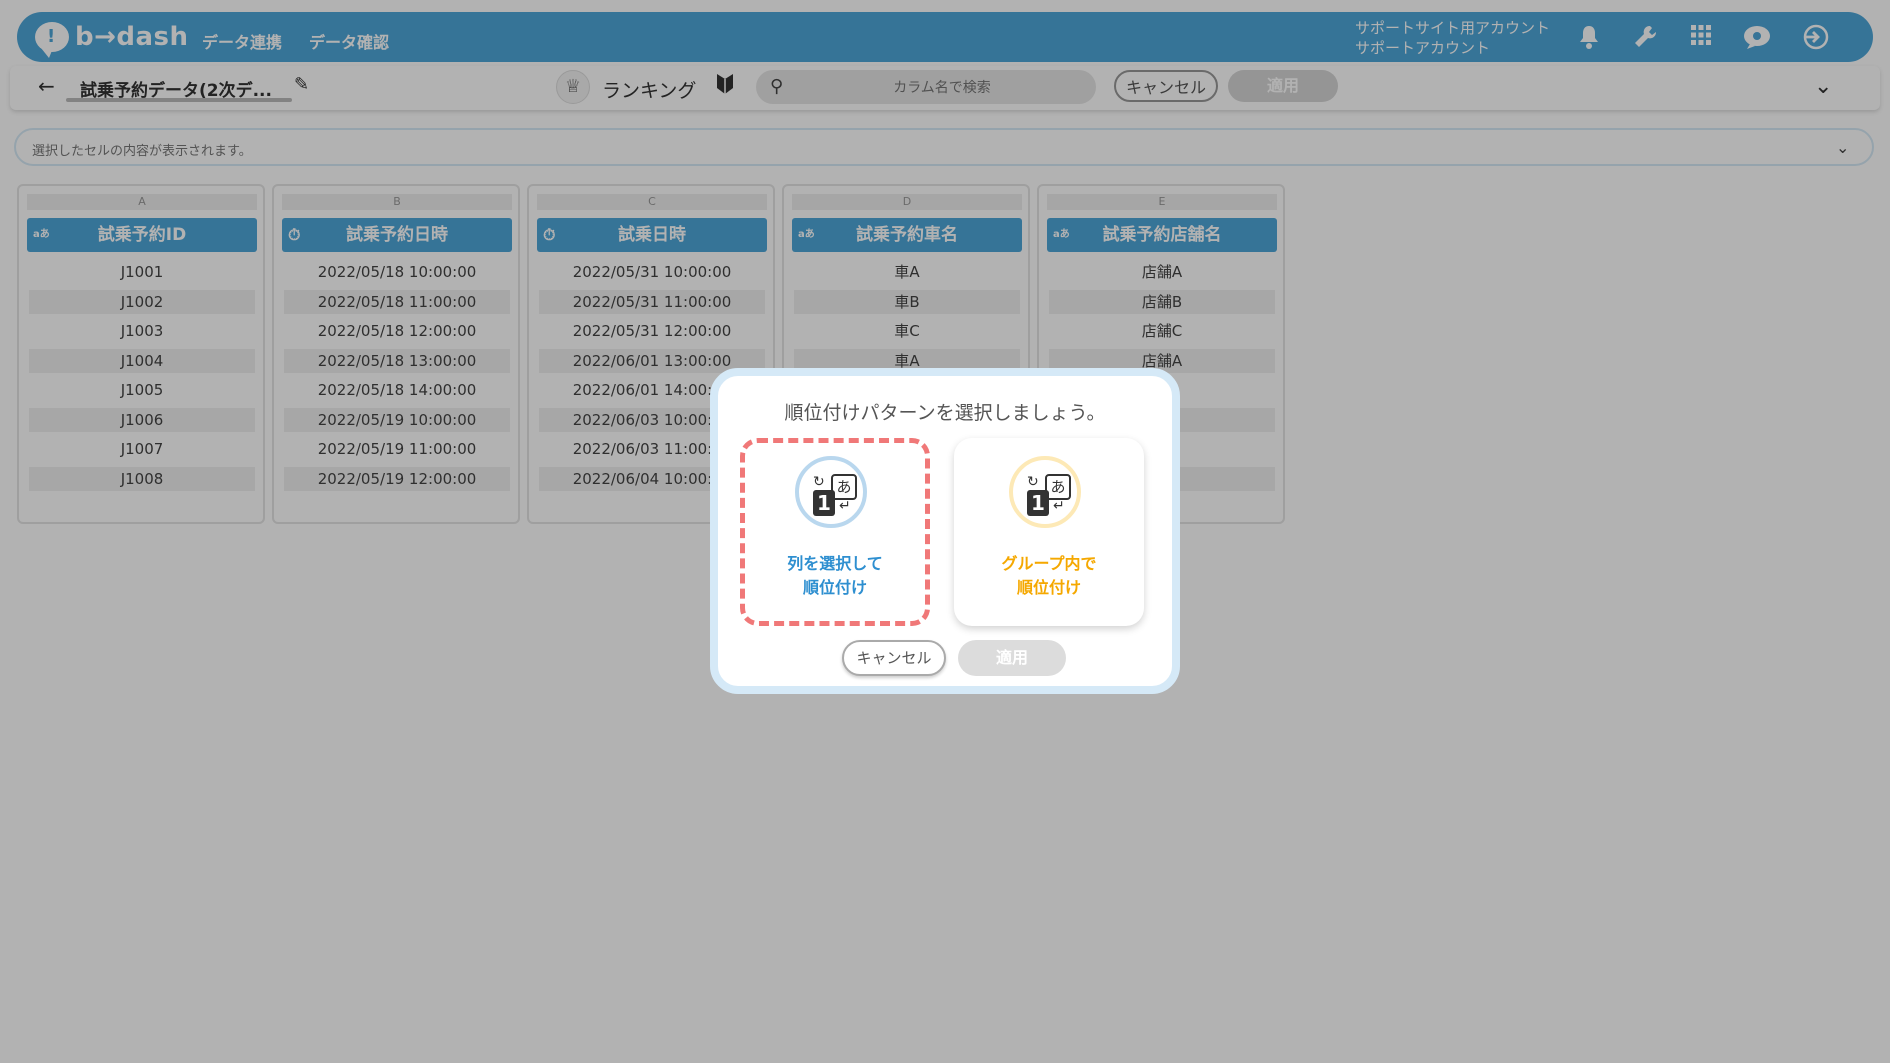 The height and width of the screenshot is (1063, 1890). Describe the element at coordinates (945, 413) in the screenshot. I see `dialog-title: 順位付けパターンを選択しましょう。` at that location.